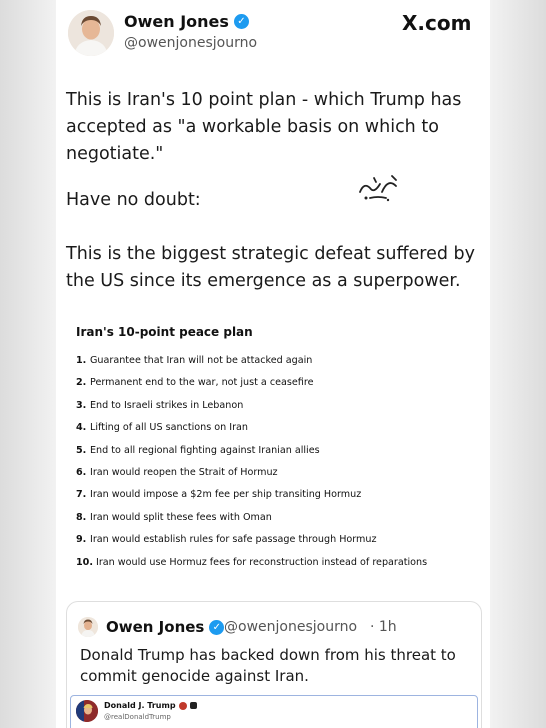  What do you see at coordinates (274, 711) in the screenshot?
I see `embedded-post` at bounding box center [274, 711].